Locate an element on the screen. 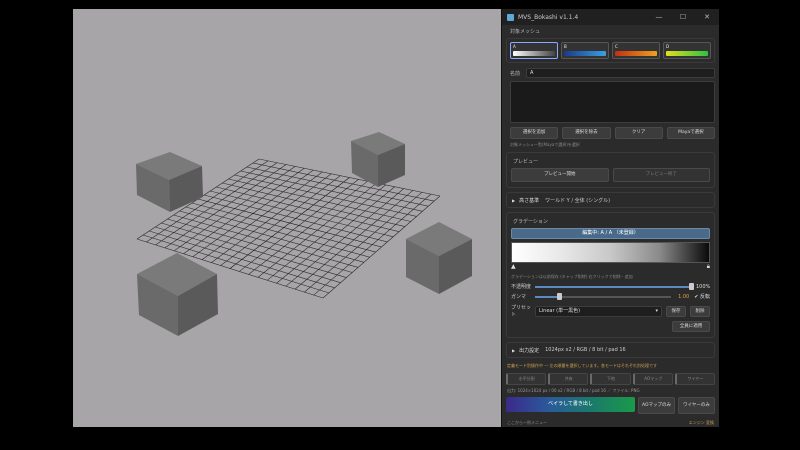  footer-right: エンジン 変換 is located at coordinates (701, 423).